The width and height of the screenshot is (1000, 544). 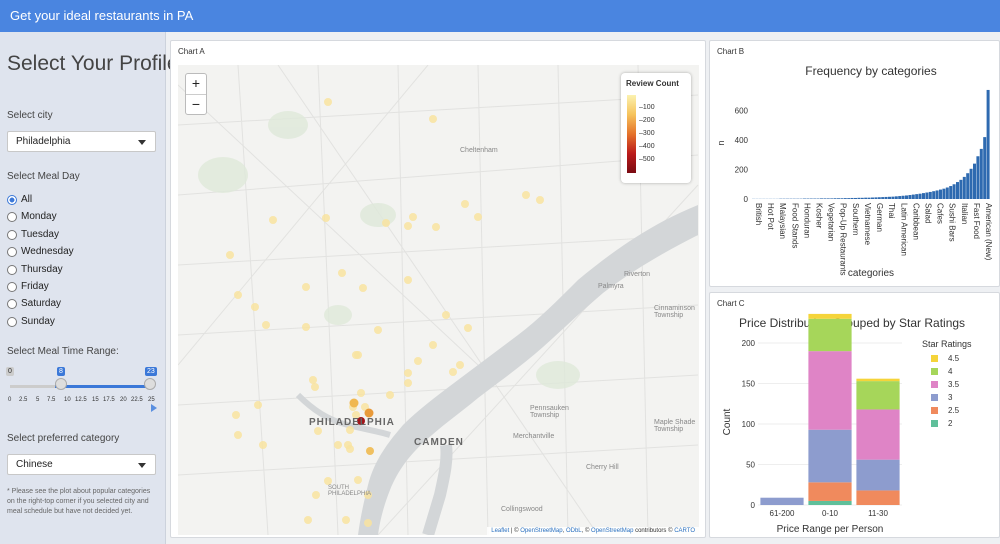 I want to click on meal-day-label: Select Meal Day, so click(x=43, y=176).